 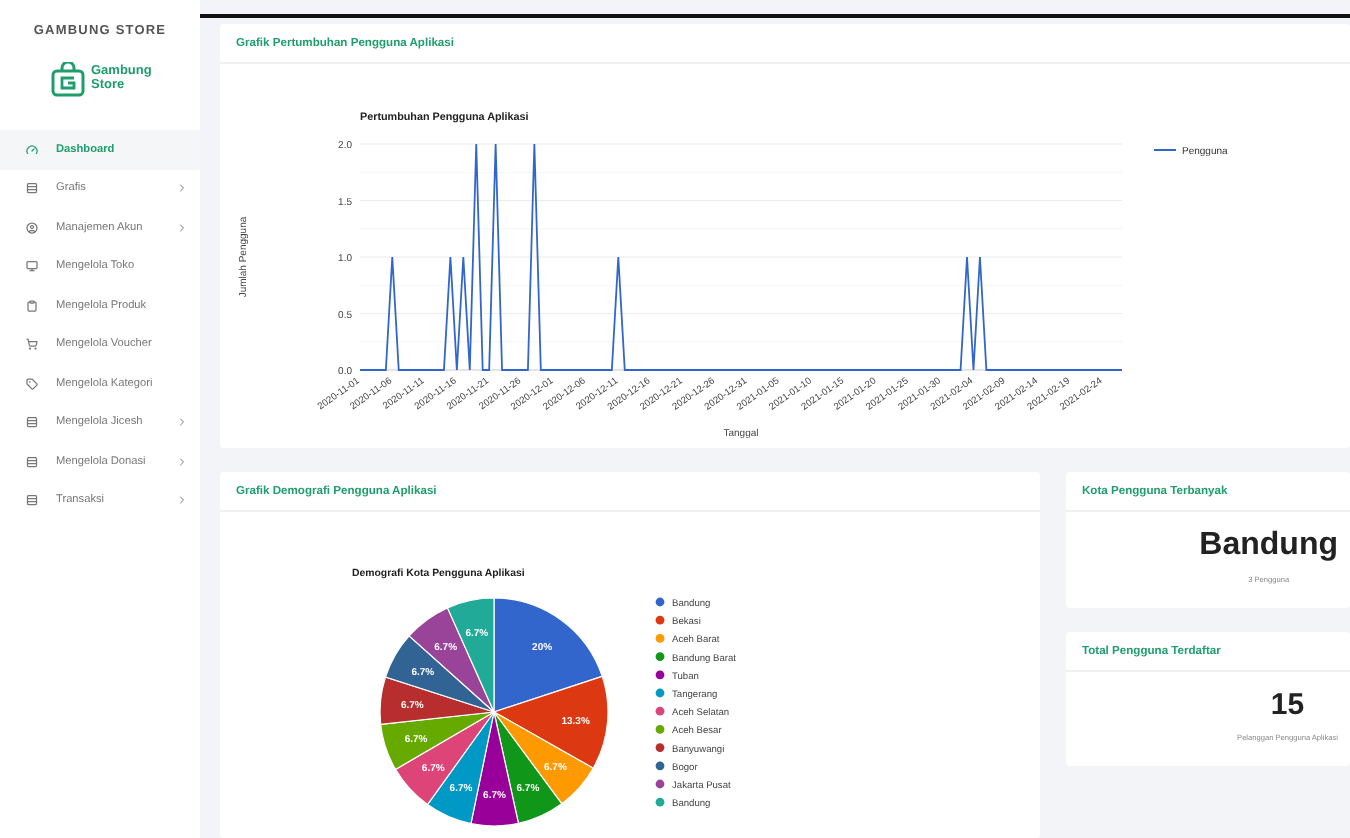 I want to click on gauge-icon, so click(x=32, y=149).